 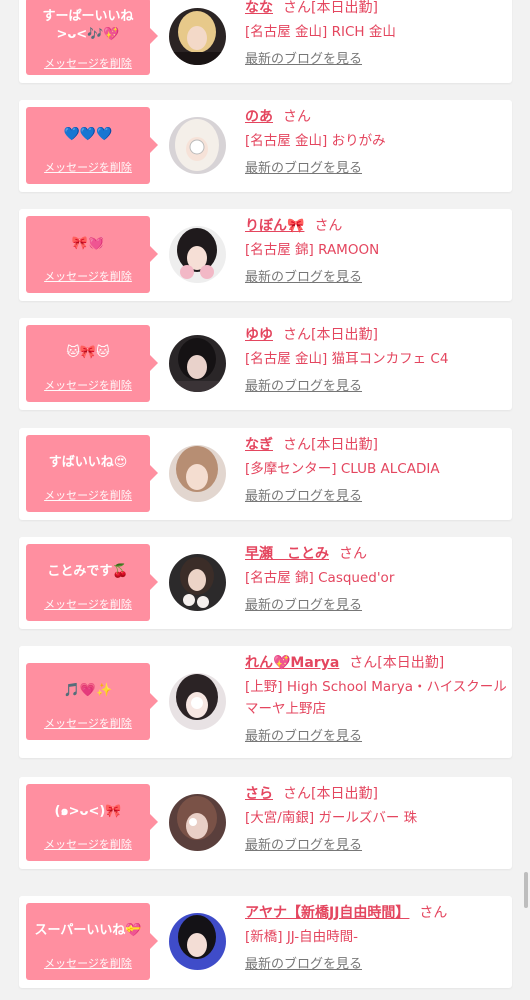 I want to click on cast-info: りぼん🎀 さん [名古屋 錦] RAMOON 最新のブログを見る, so click(x=376, y=251).